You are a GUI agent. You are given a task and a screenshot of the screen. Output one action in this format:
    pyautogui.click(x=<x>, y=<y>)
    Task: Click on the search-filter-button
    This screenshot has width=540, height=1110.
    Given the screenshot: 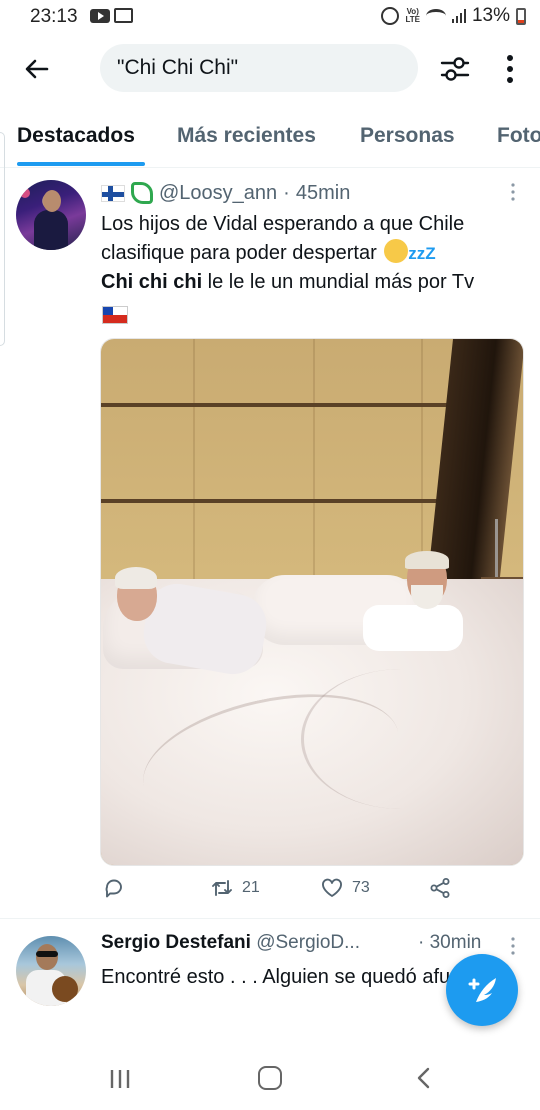 What is the action you would take?
    pyautogui.click(x=455, y=69)
    